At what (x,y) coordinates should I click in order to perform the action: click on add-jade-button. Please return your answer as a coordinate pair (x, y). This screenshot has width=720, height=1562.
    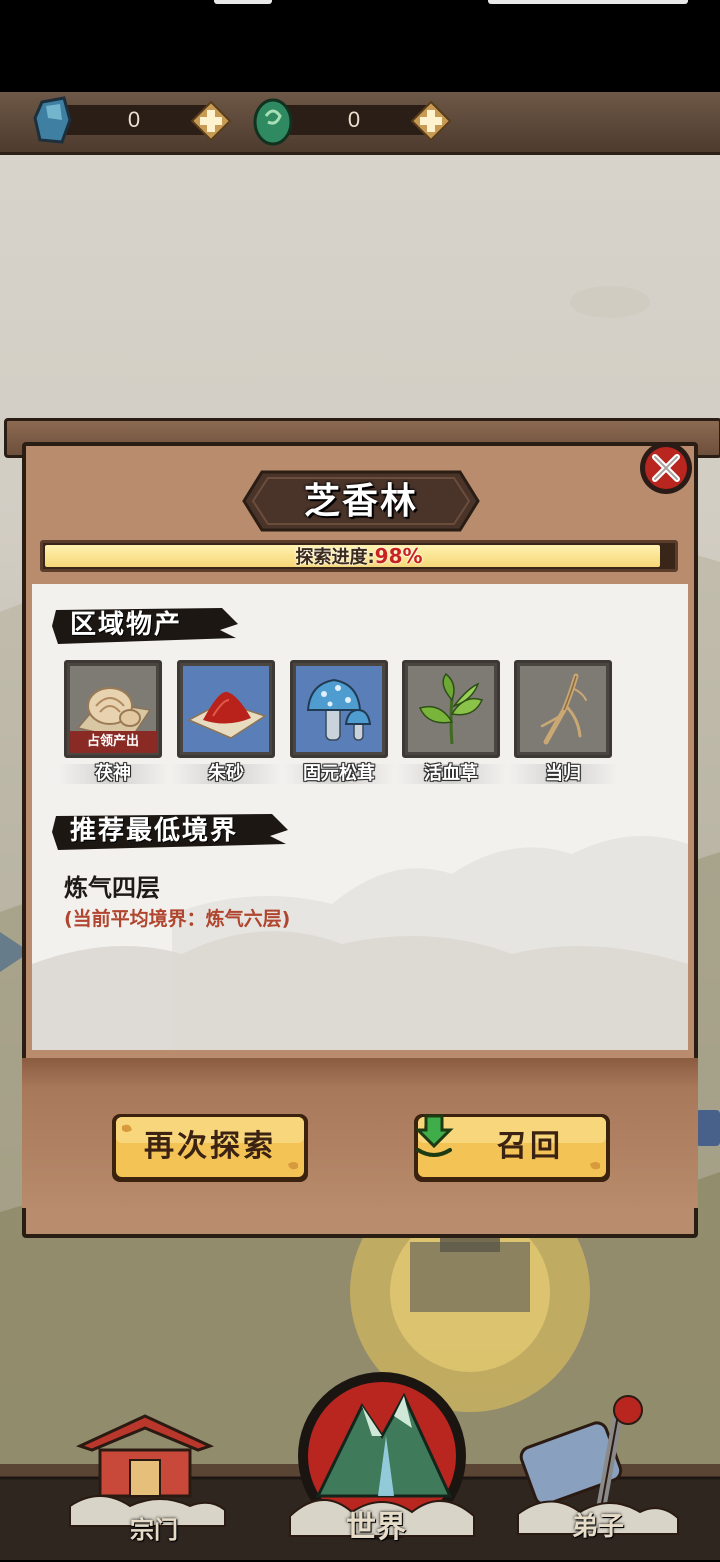
    Looking at the image, I should click on (431, 121).